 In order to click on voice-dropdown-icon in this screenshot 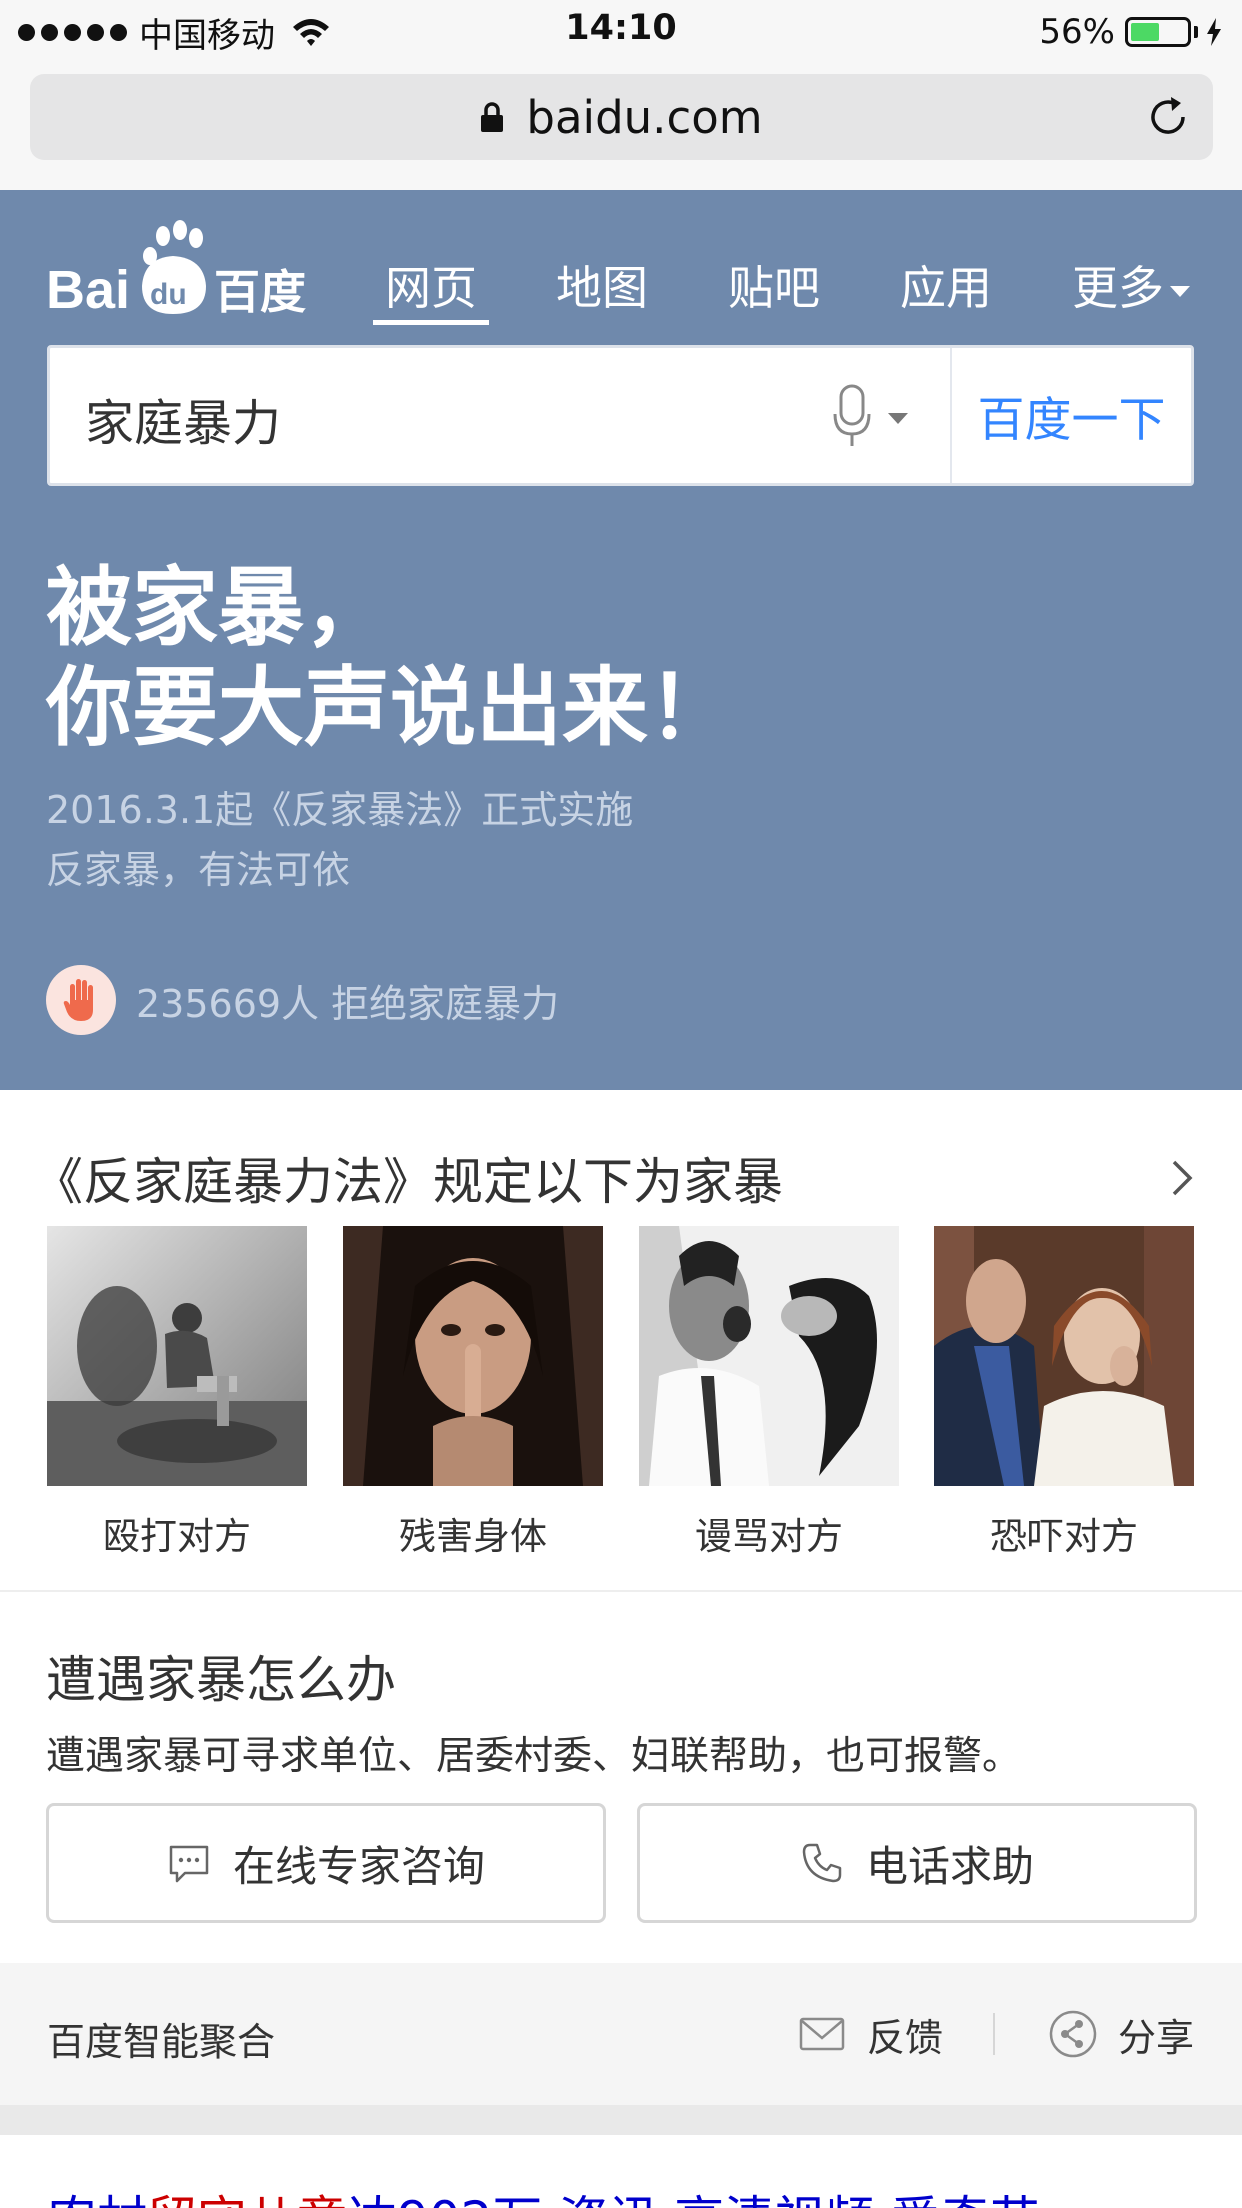, I will do `click(898, 418)`.